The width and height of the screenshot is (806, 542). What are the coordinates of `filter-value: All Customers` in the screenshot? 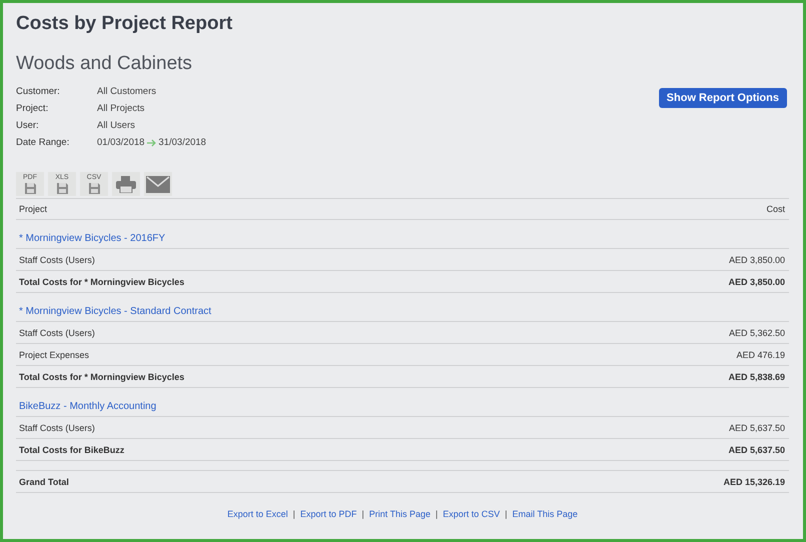 It's located at (126, 92).